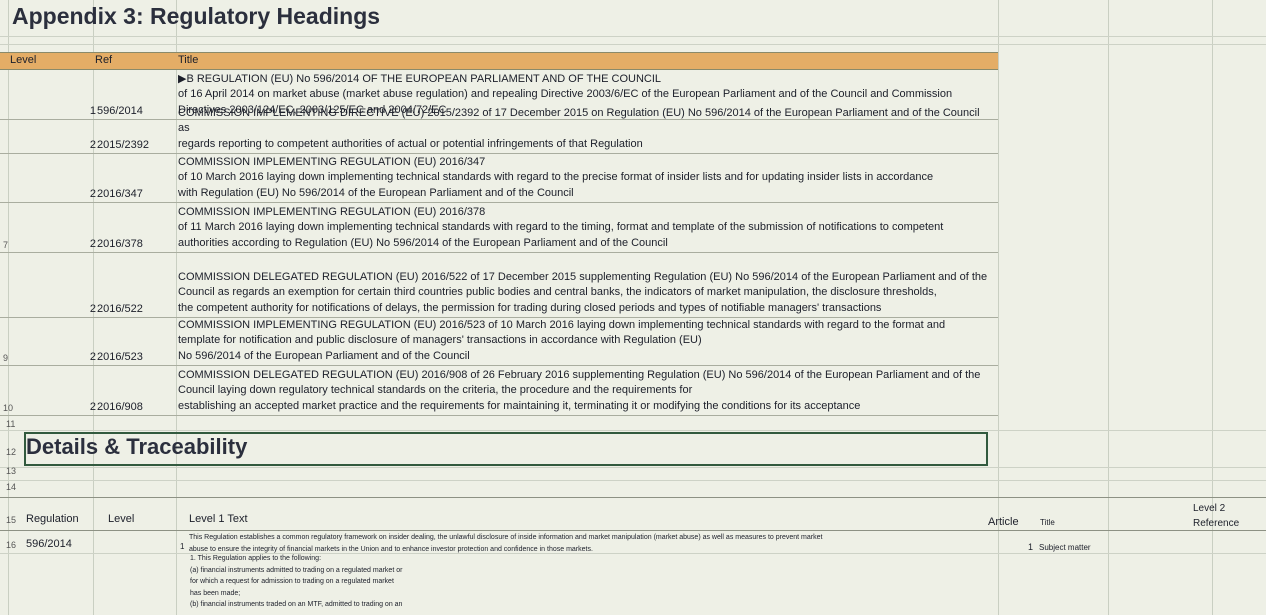 The image size is (1266, 615). Describe the element at coordinates (120, 357) in the screenshot. I see `row-ref: 2016/523` at that location.